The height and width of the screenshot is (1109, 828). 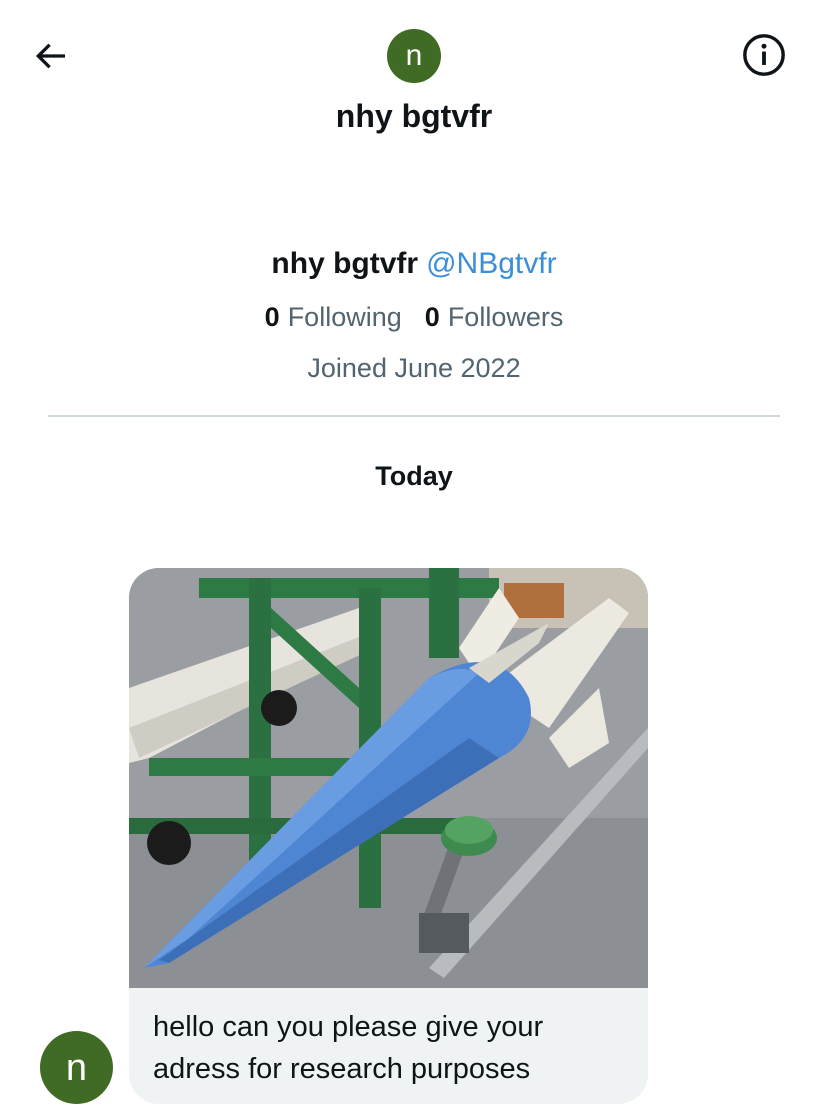 I want to click on followers-link: 0 Followers, so click(x=494, y=317).